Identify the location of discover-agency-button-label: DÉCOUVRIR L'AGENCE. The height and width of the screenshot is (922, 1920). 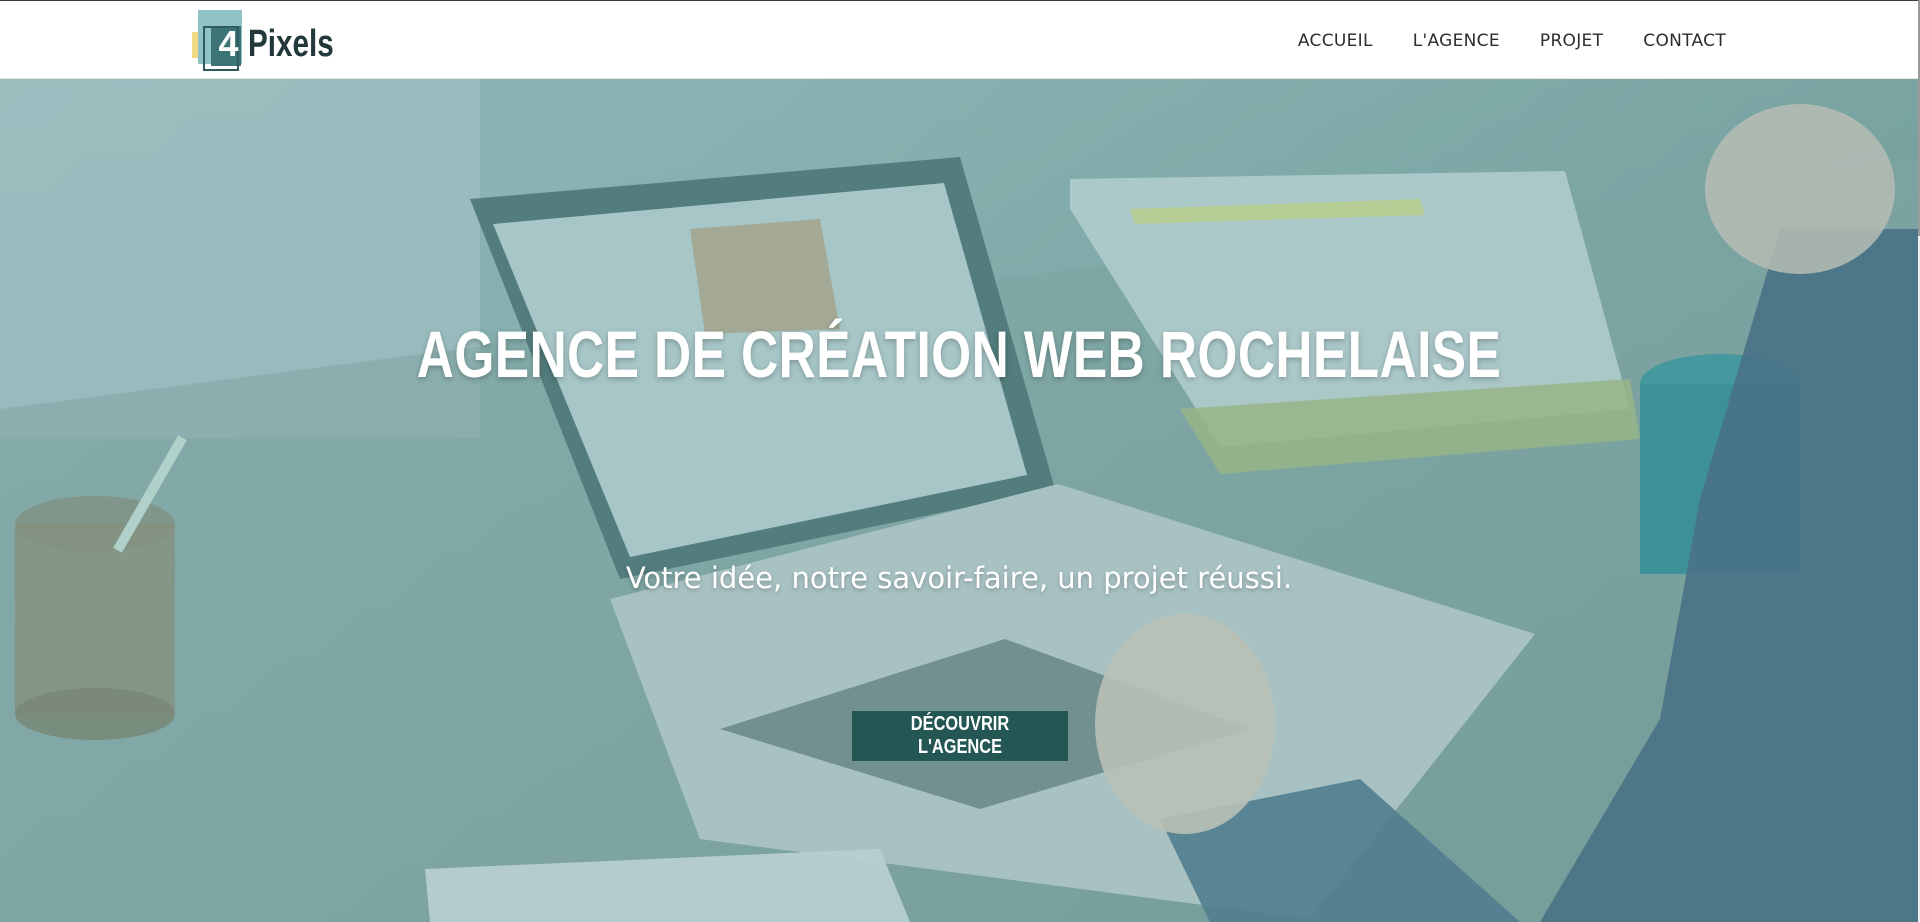
(960, 735).